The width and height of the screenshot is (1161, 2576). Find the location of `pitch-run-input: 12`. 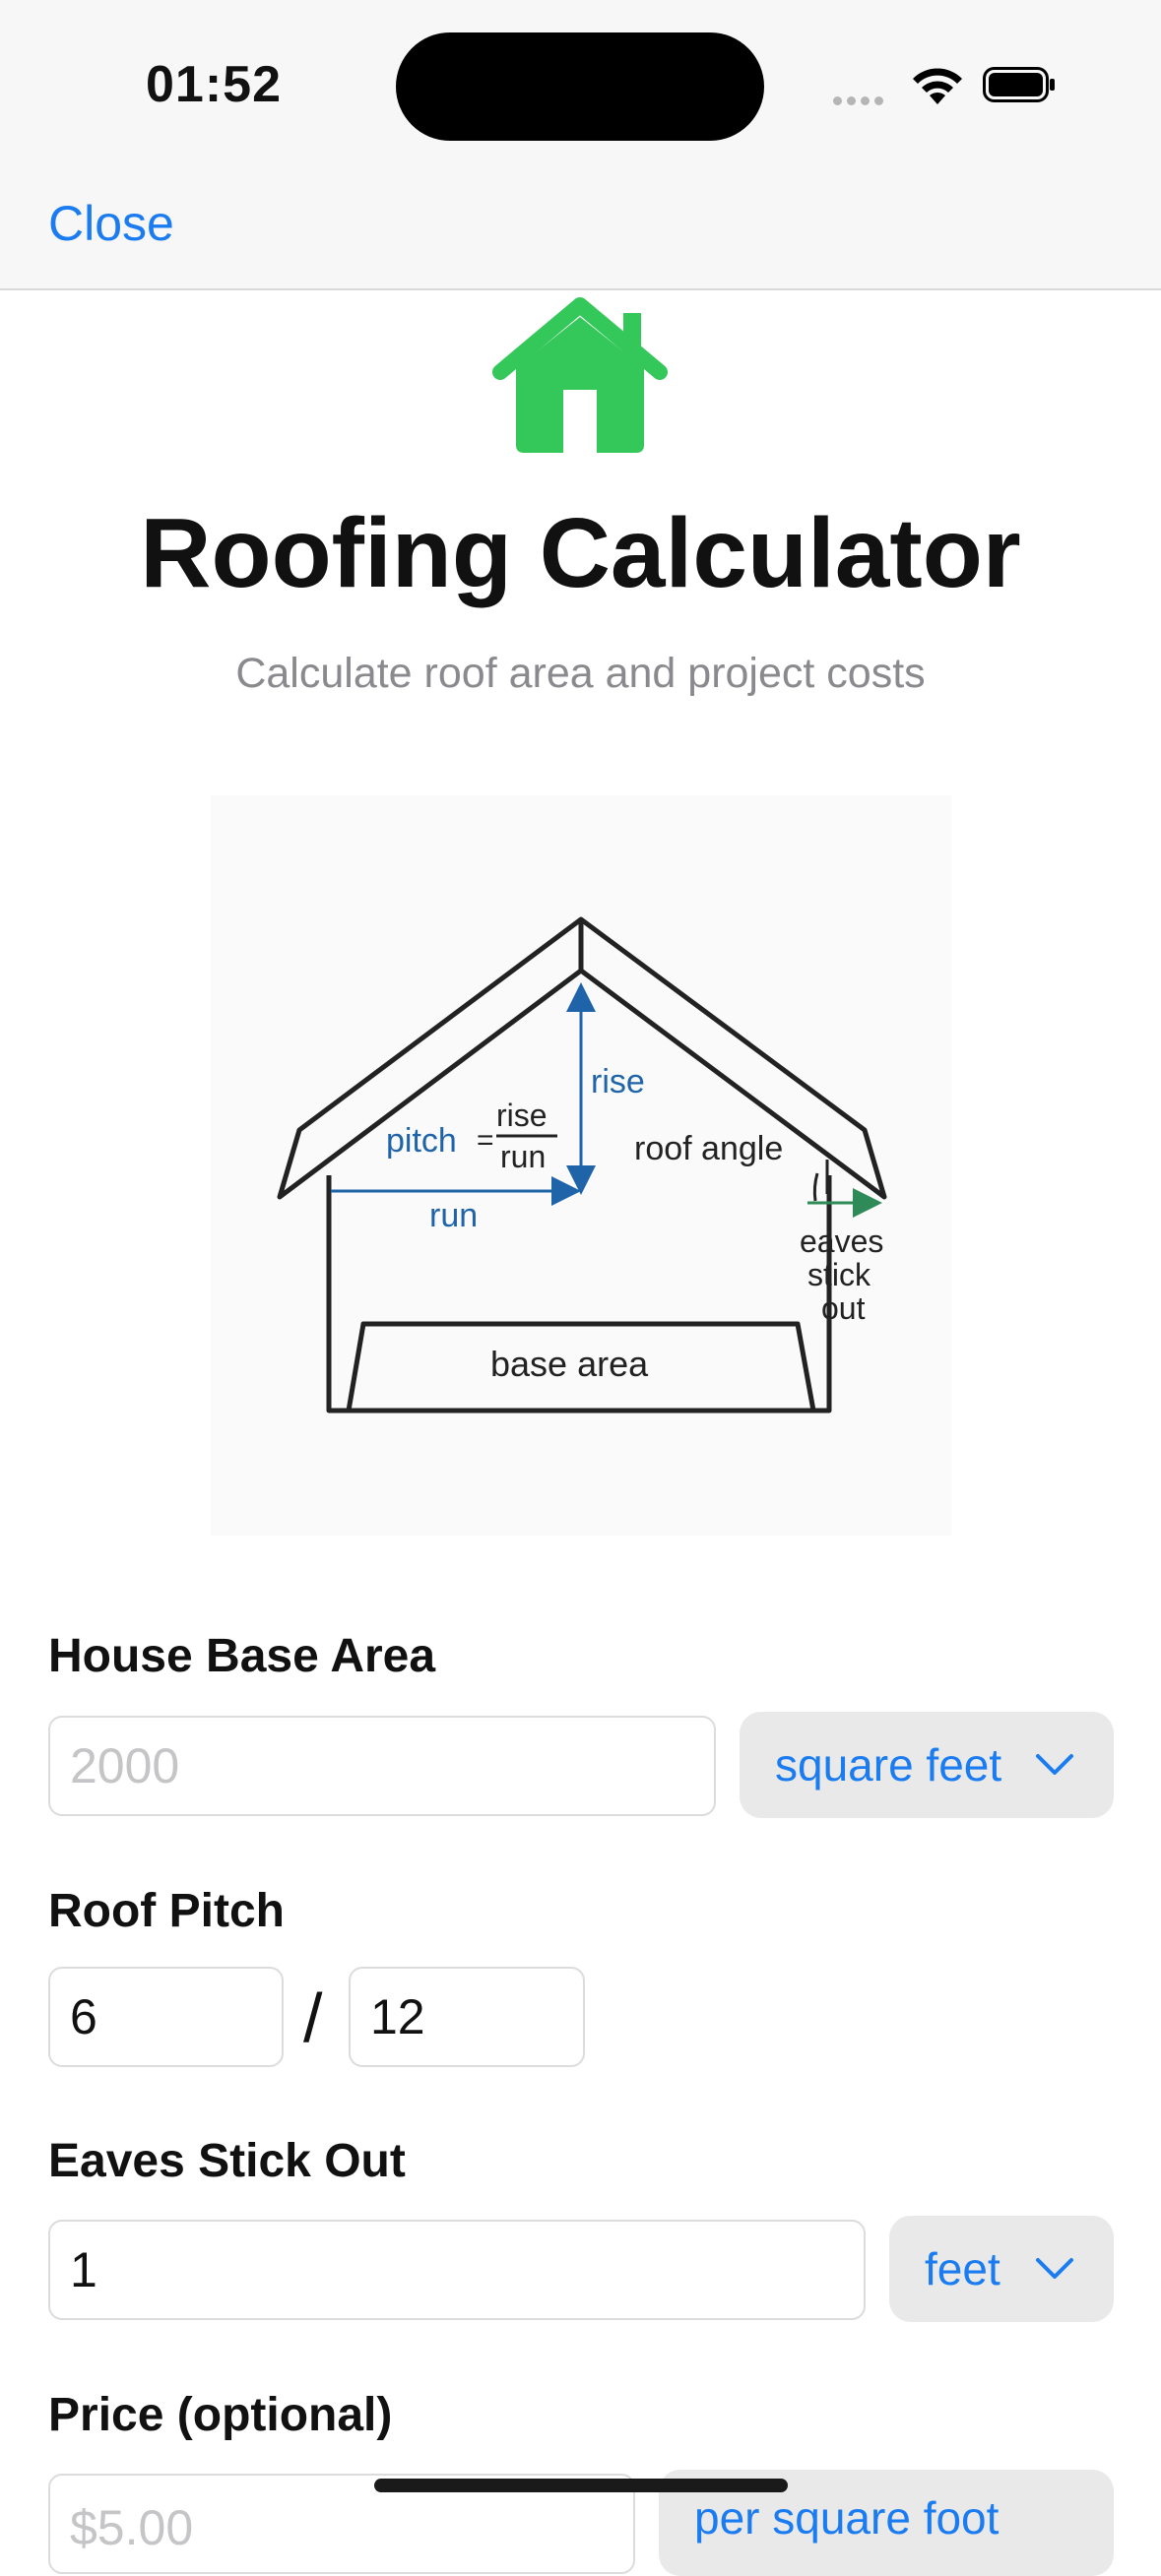

pitch-run-input: 12 is located at coordinates (467, 2017).